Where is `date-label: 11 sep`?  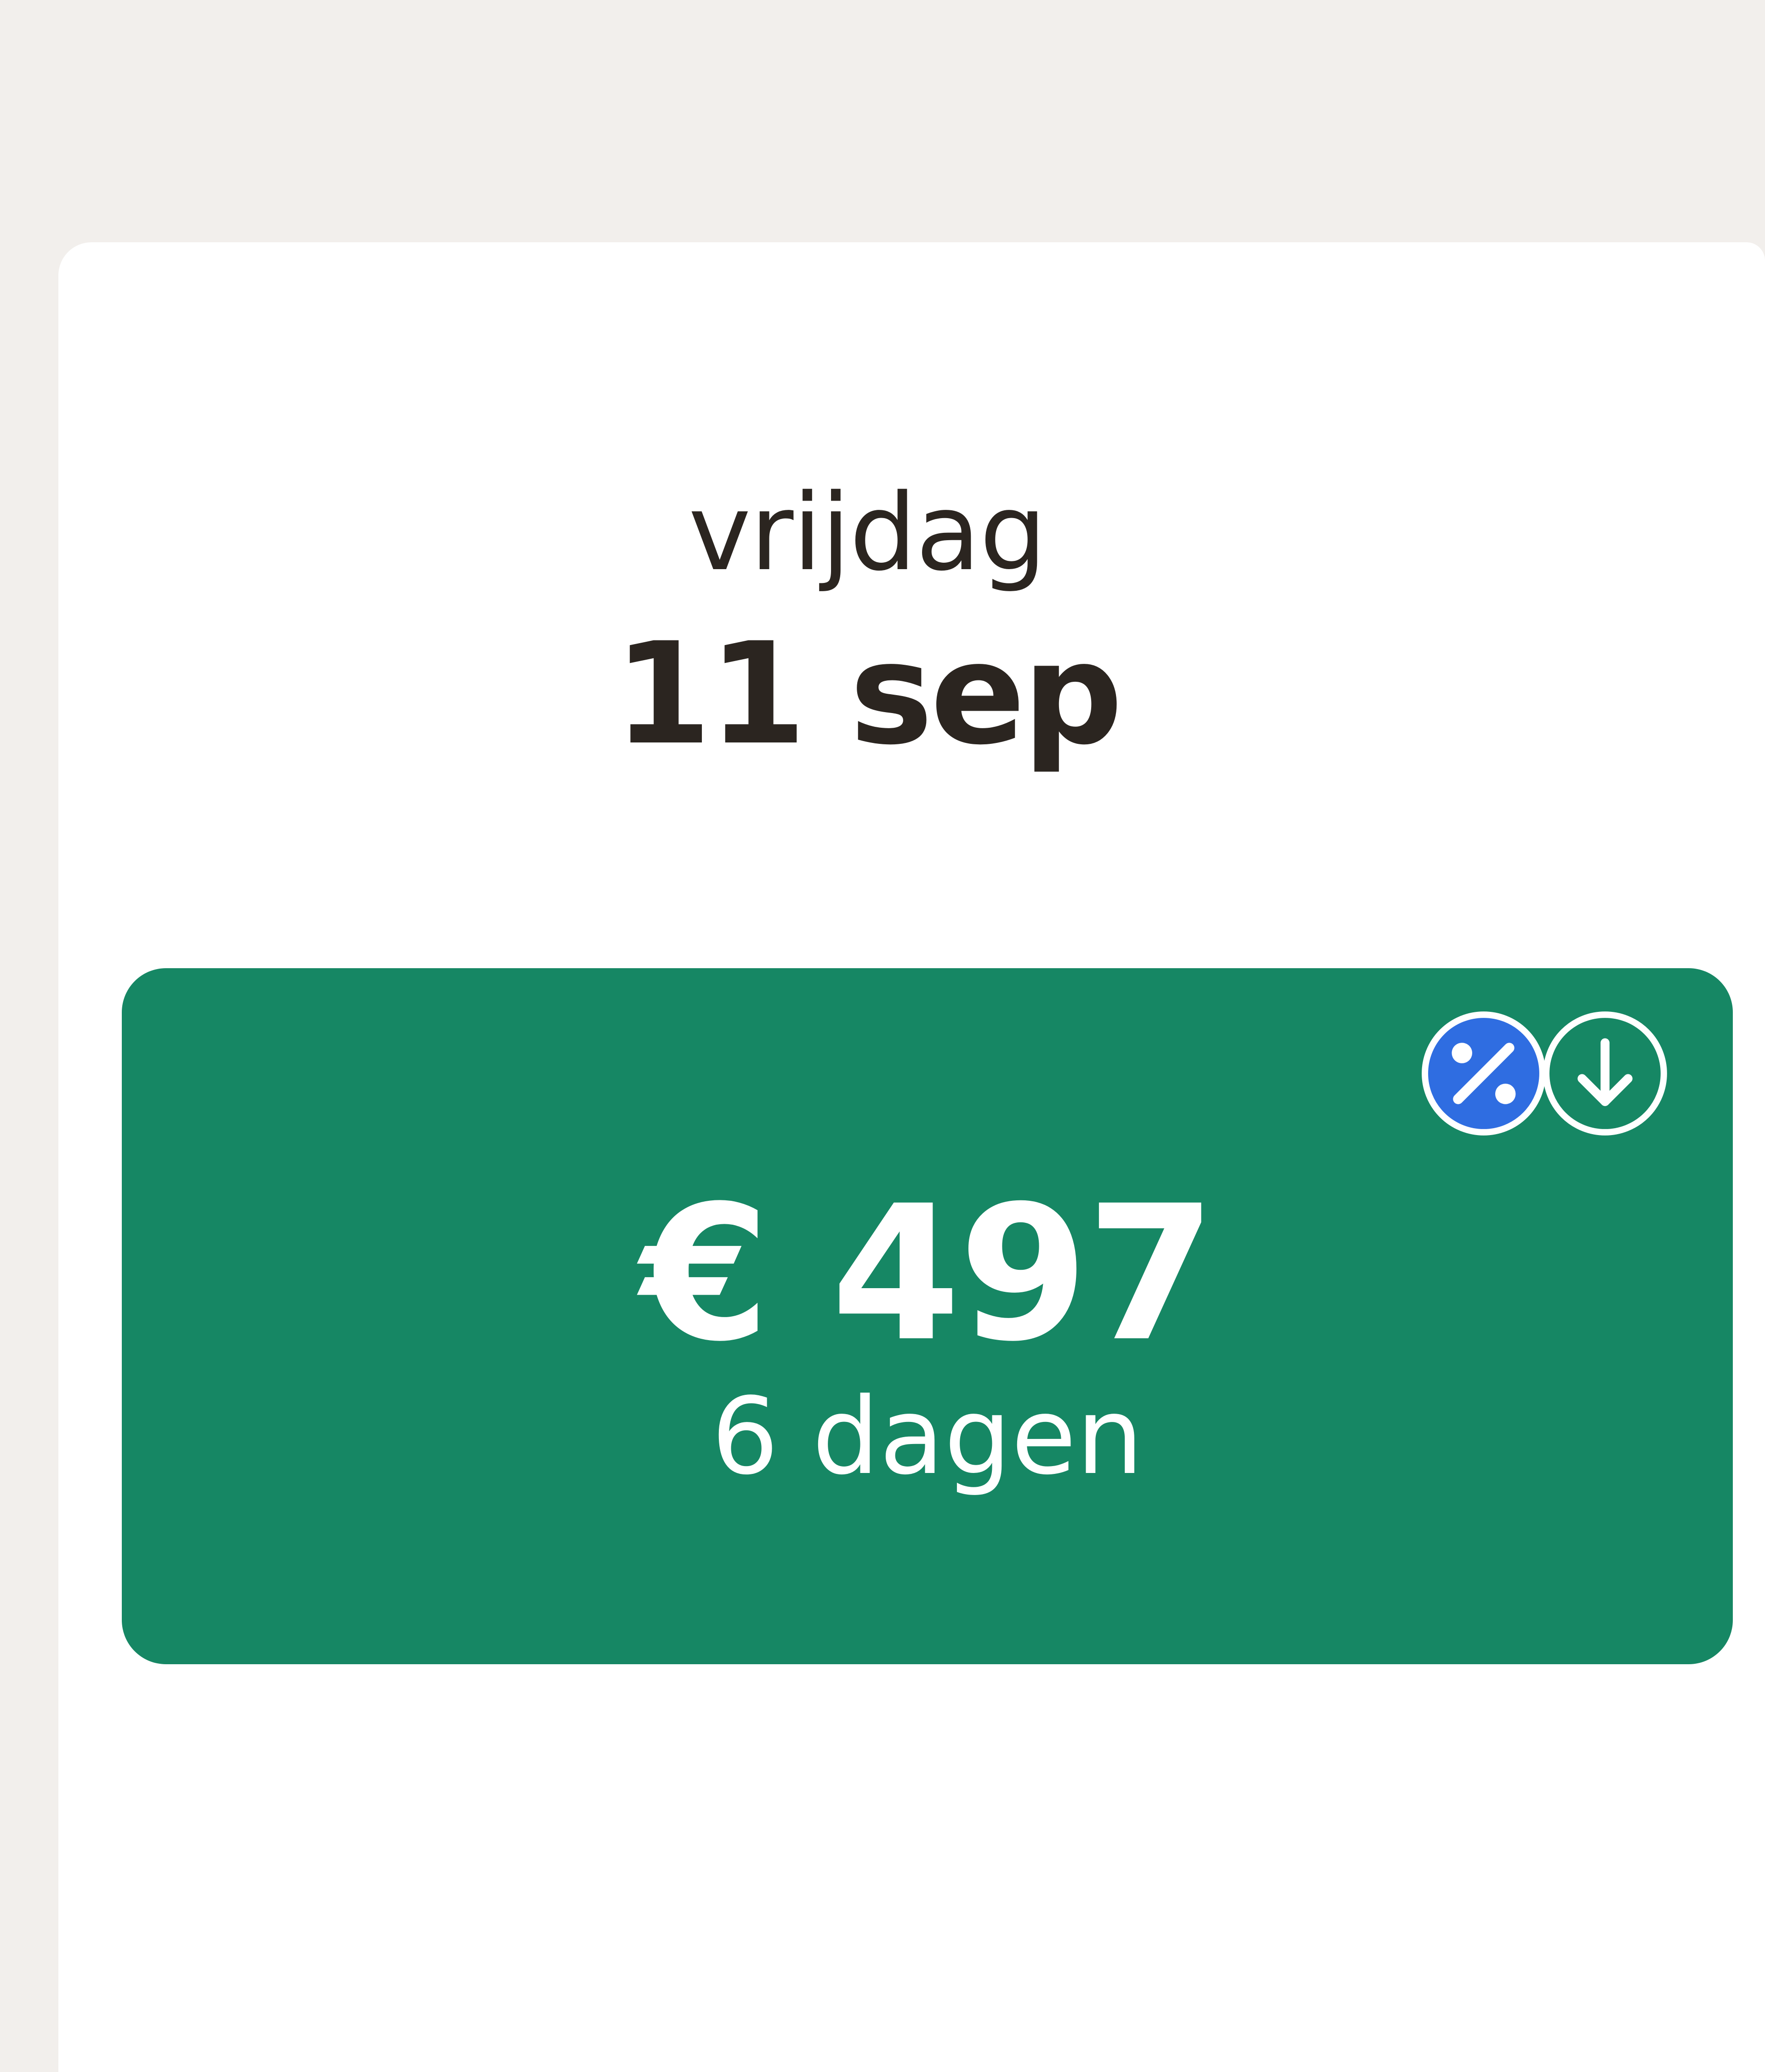
date-label: 11 sep is located at coordinates (869, 694).